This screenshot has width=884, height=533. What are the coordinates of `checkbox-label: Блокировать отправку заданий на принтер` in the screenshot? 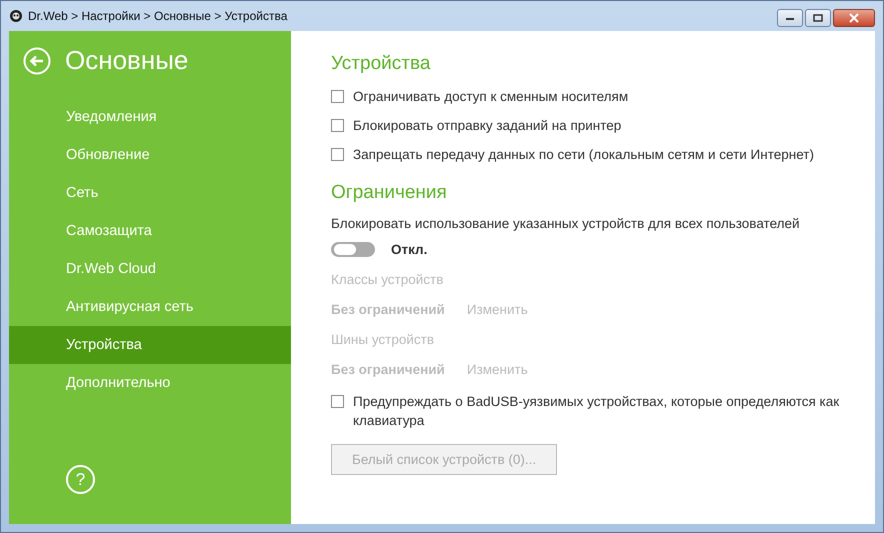 It's located at (487, 126).